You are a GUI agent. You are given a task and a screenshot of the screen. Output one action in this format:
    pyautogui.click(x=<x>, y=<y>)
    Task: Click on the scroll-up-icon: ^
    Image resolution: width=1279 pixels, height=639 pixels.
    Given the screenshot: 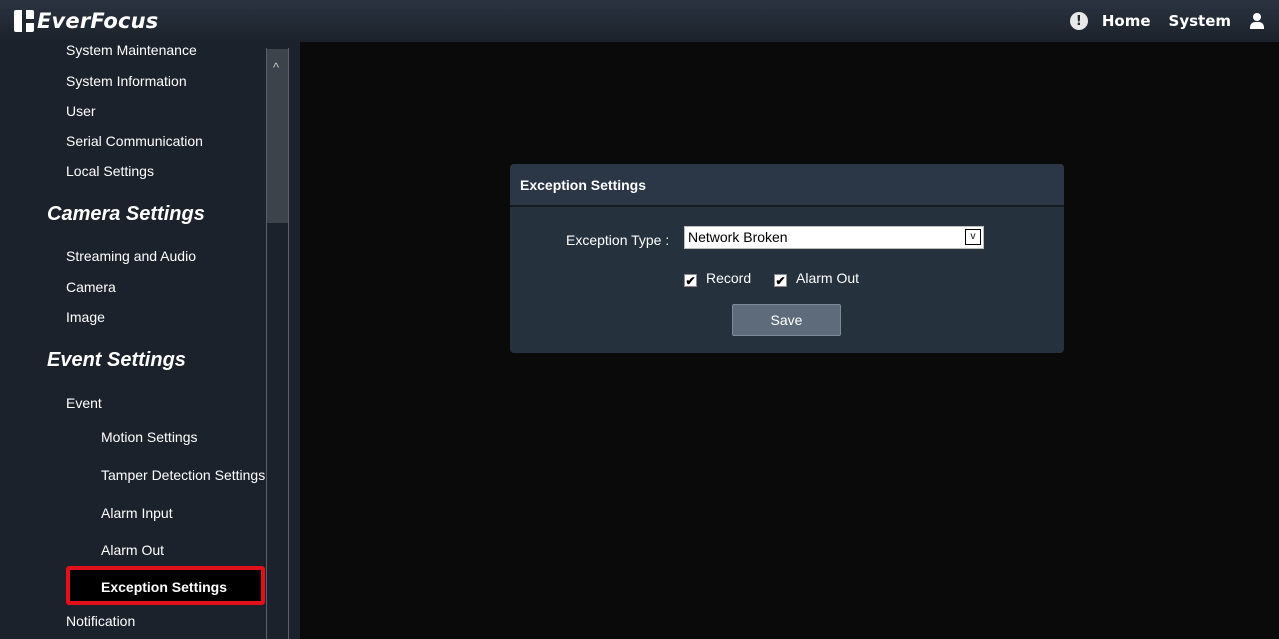 What is the action you would take?
    pyautogui.click(x=276, y=67)
    